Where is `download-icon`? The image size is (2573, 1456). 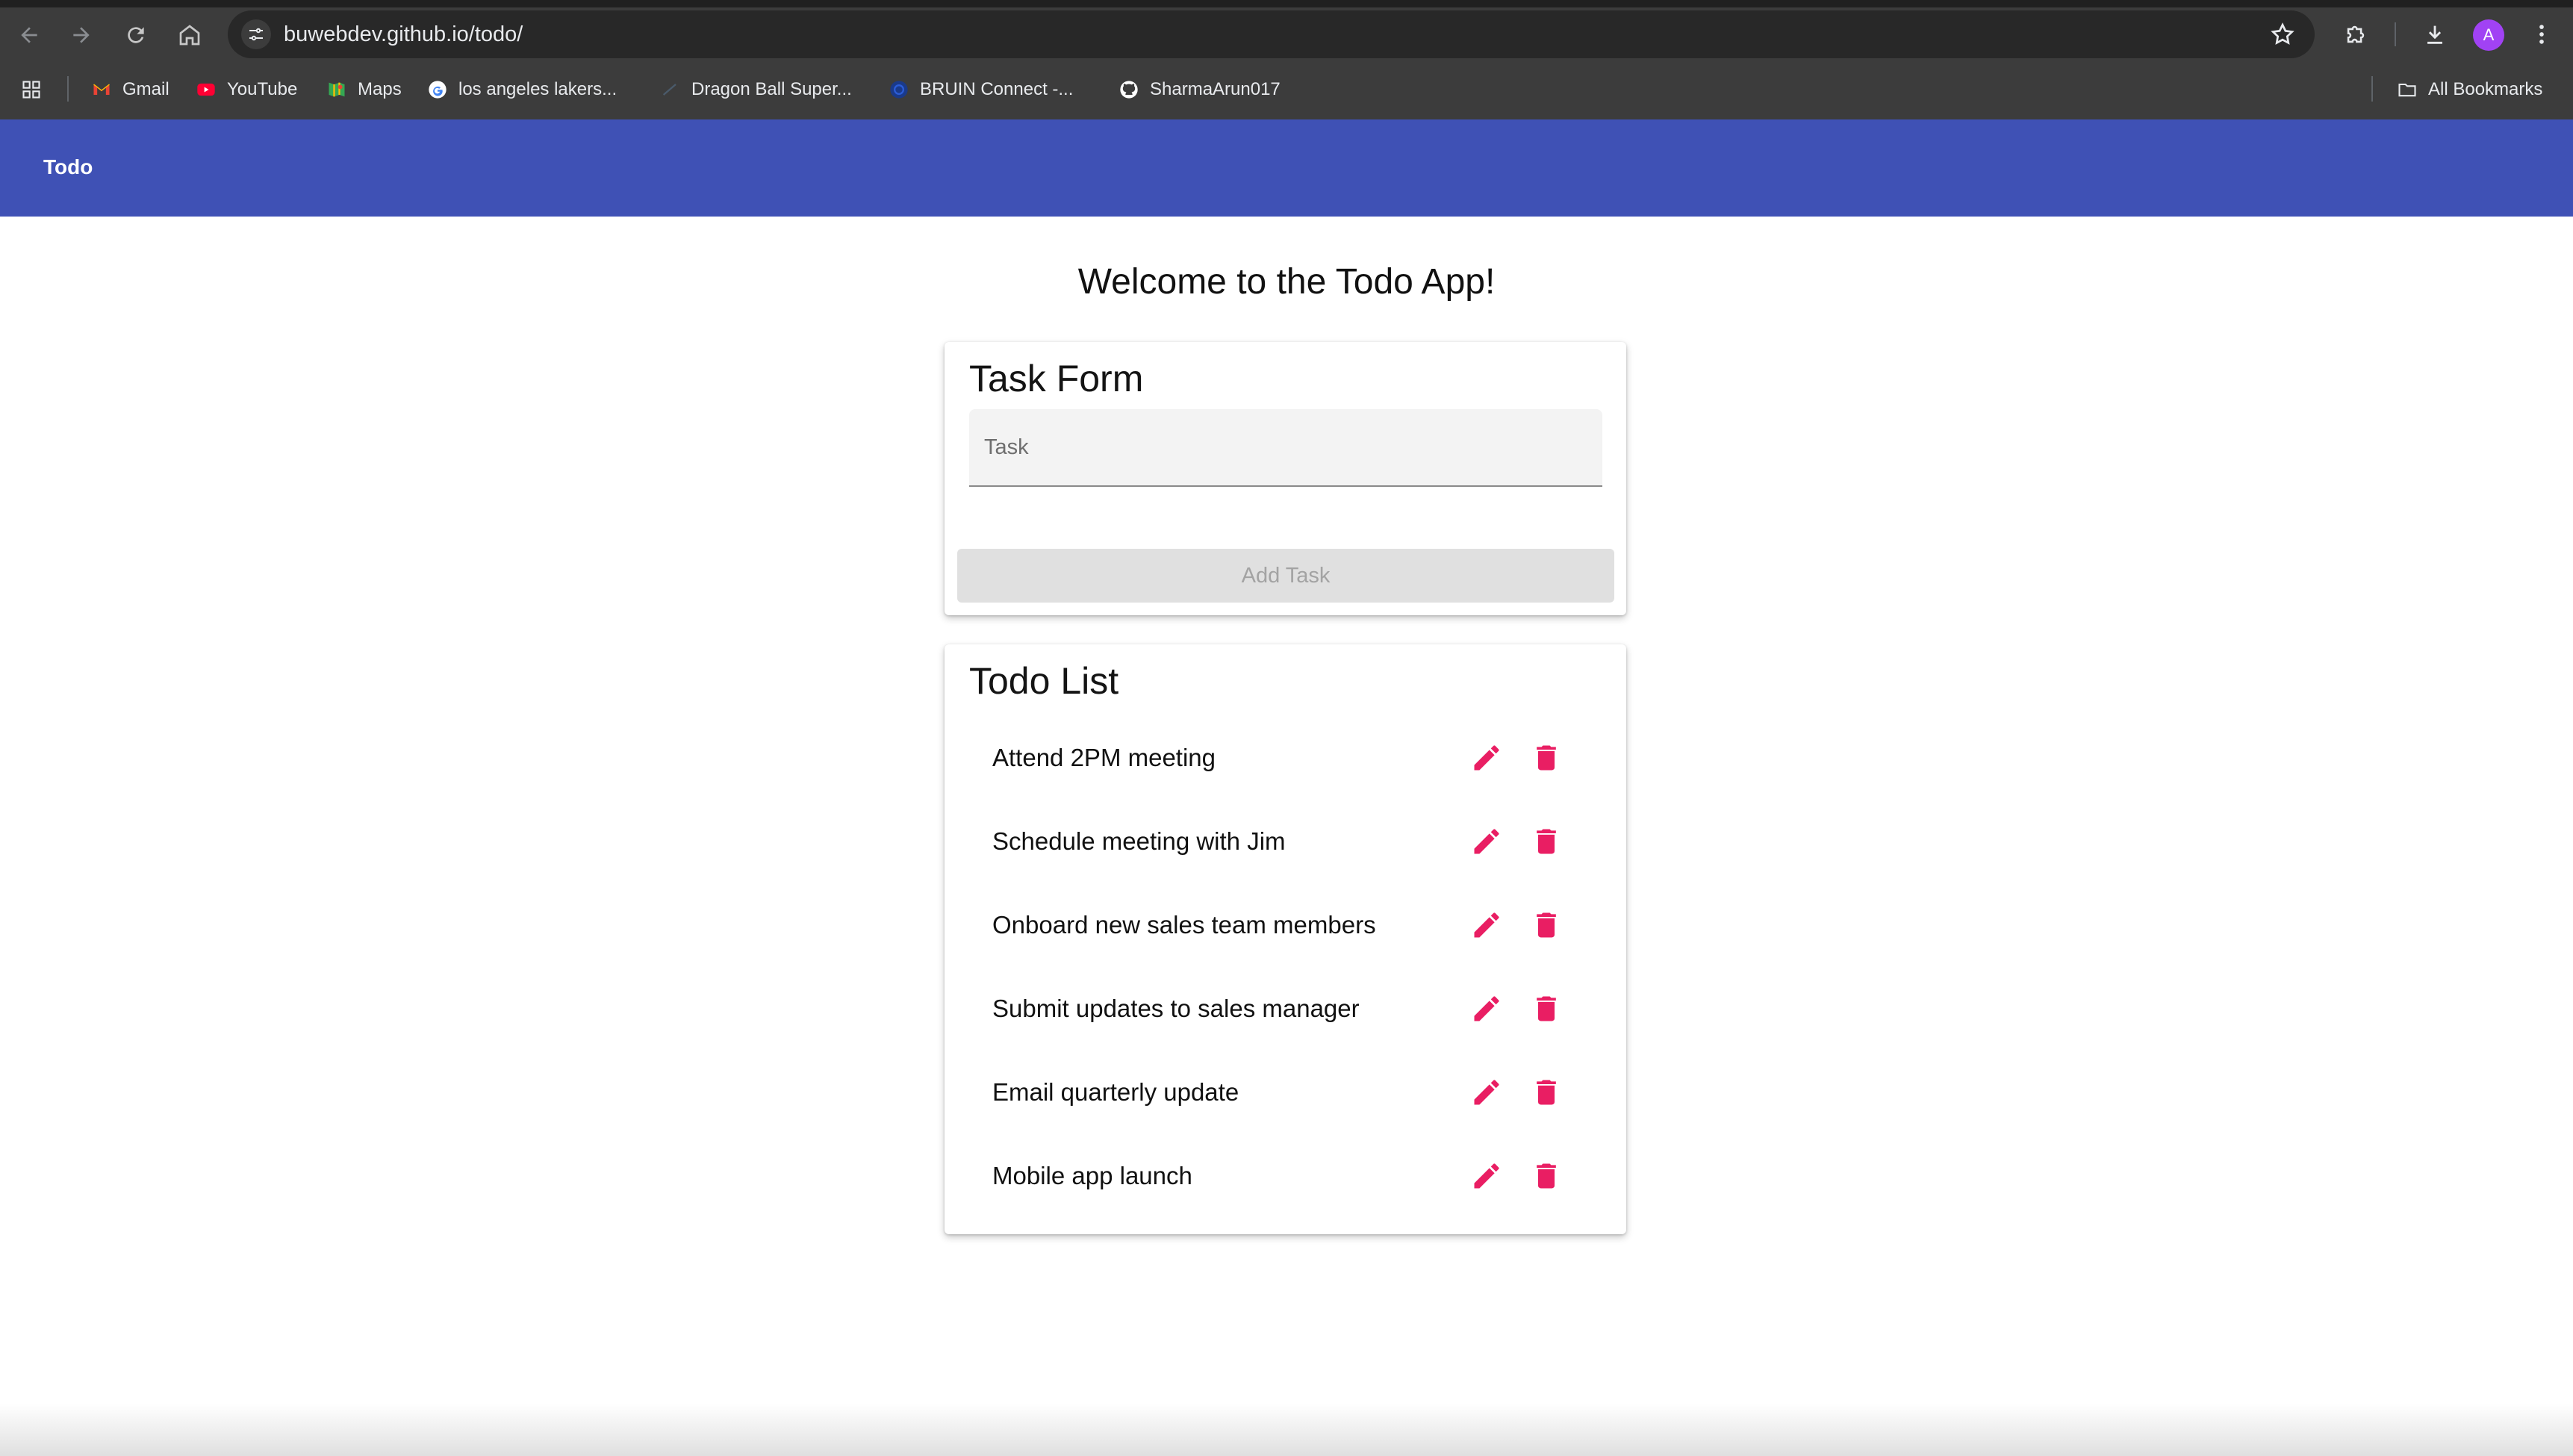
download-icon is located at coordinates (2434, 34).